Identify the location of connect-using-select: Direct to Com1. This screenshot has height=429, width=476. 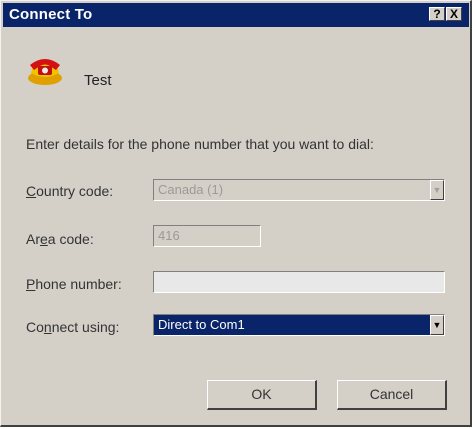
(299, 325).